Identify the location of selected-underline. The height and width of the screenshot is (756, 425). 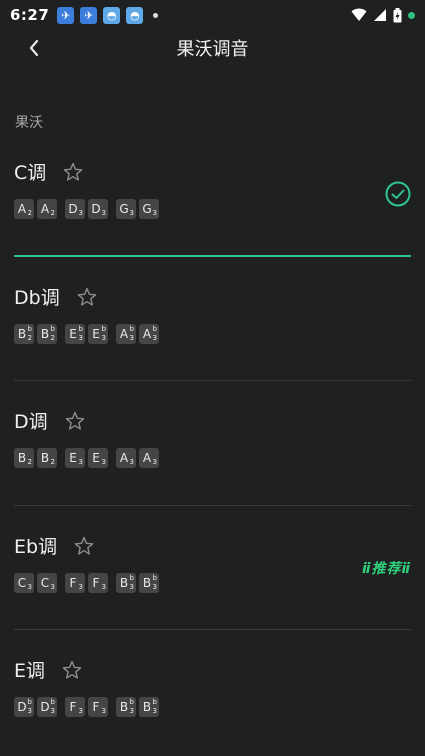
(212, 256).